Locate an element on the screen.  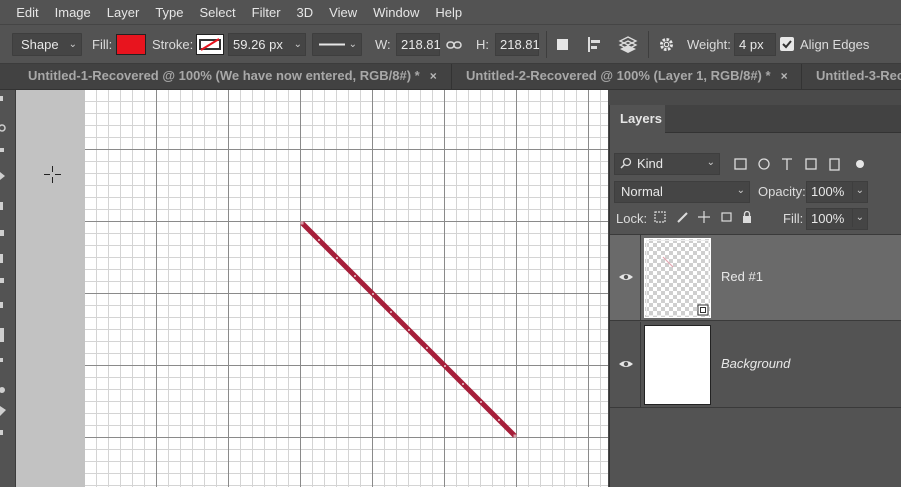
pixel-layer-filter-icon is located at coordinates (740, 164).